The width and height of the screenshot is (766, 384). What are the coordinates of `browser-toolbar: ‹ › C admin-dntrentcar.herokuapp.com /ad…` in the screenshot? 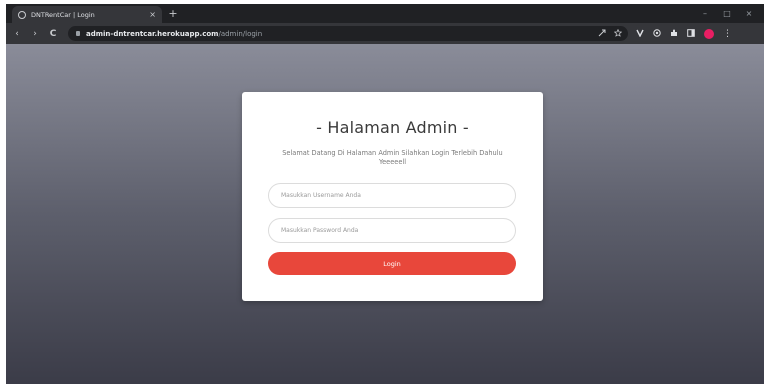 It's located at (385, 33).